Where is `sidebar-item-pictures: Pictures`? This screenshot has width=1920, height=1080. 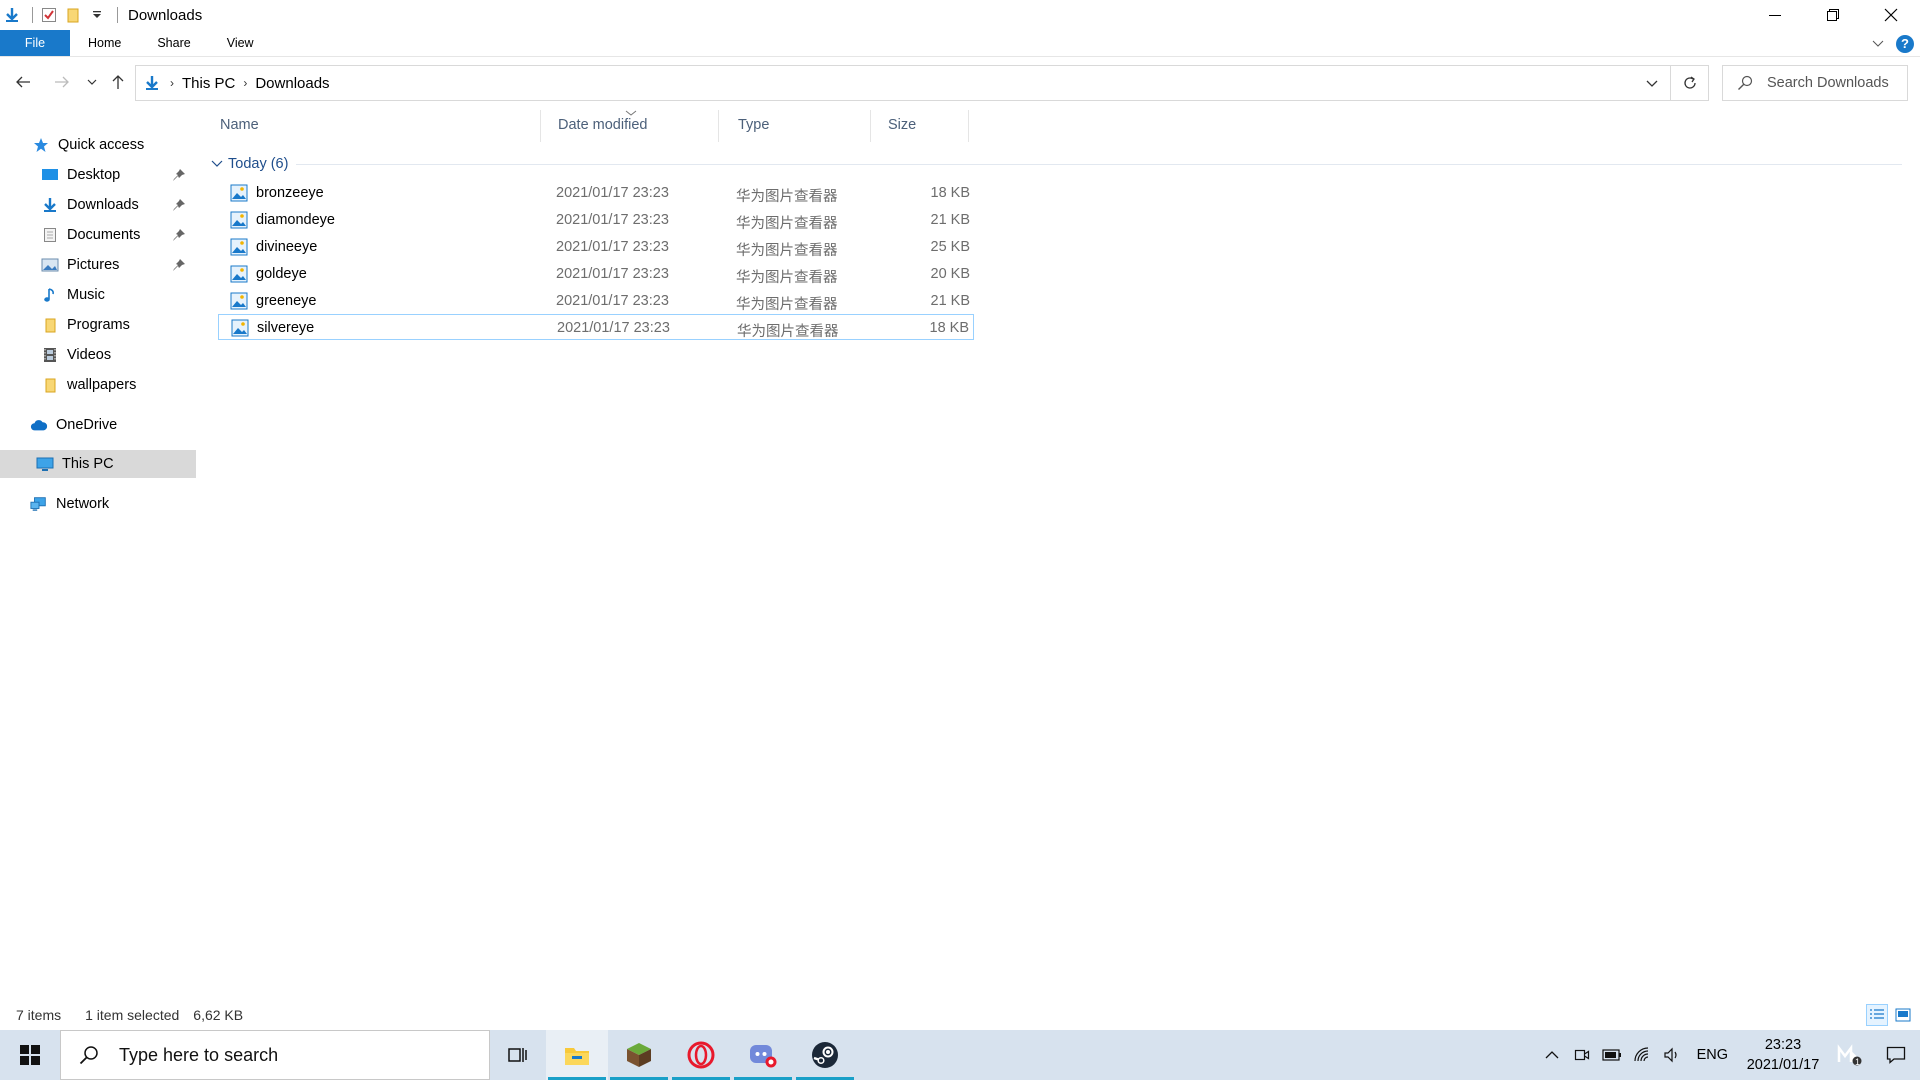 sidebar-item-pictures: Pictures is located at coordinates (98, 265).